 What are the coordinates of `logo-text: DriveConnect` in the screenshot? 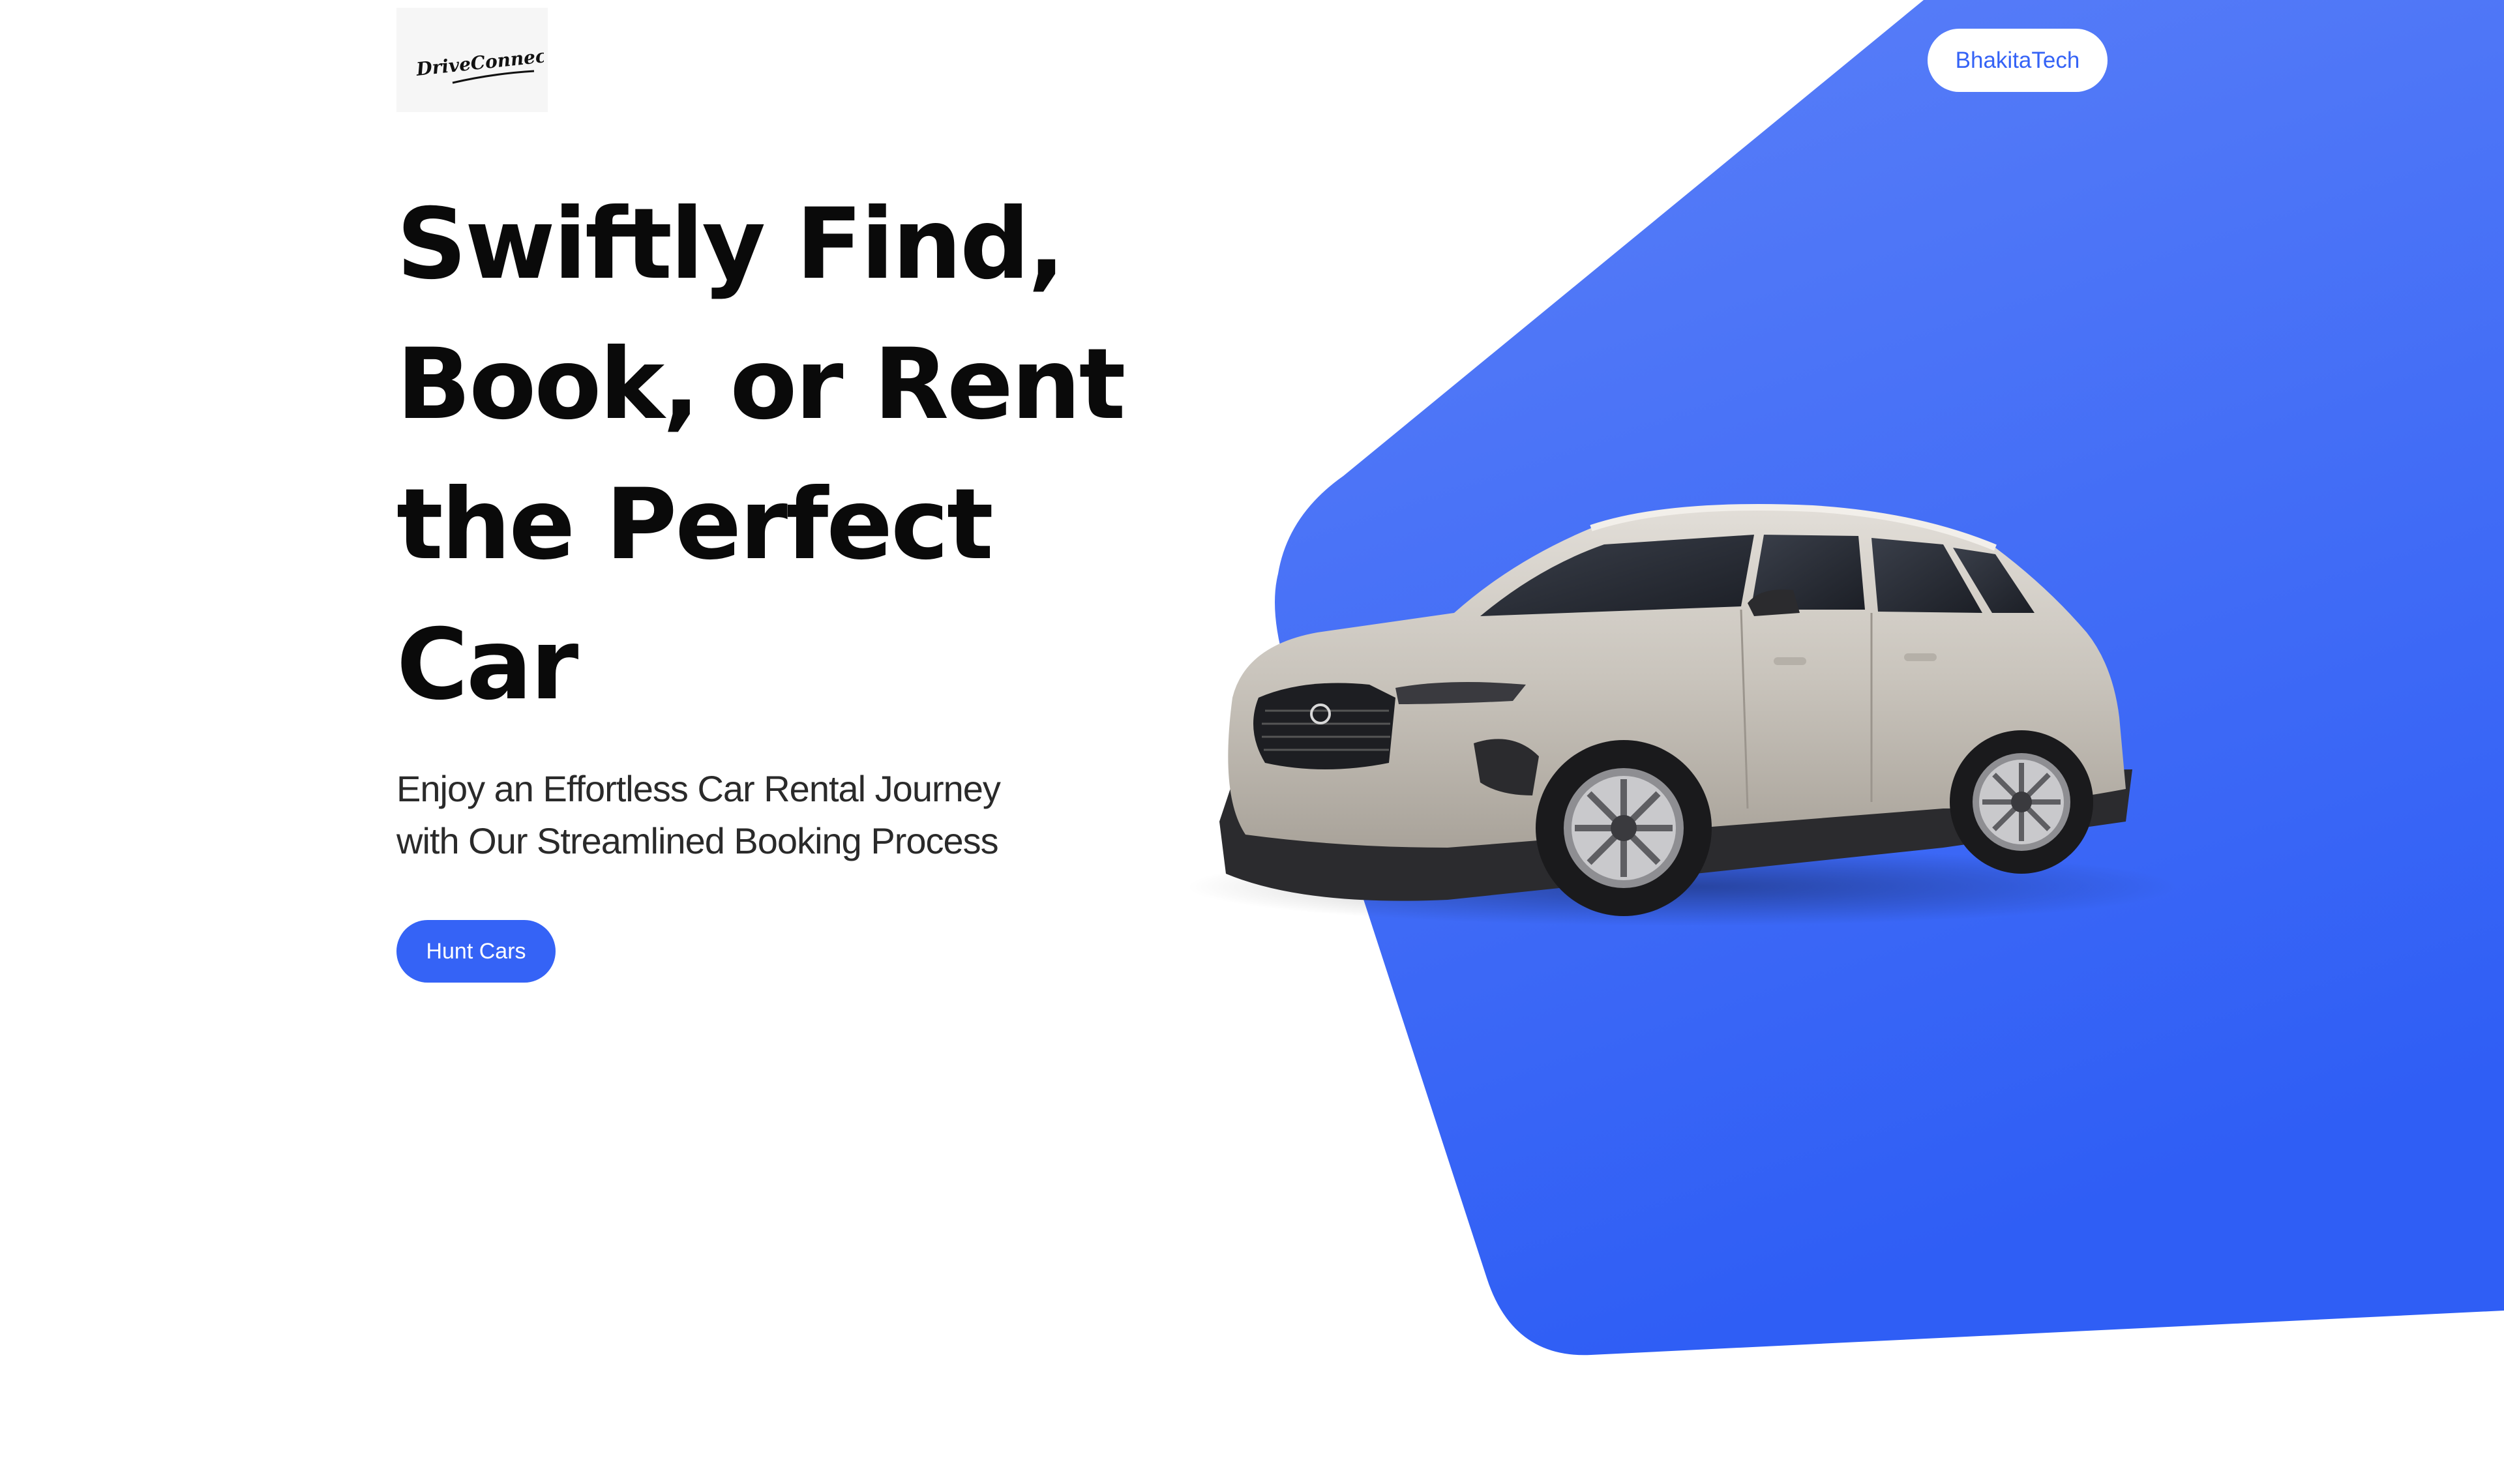 It's located at (479, 62).